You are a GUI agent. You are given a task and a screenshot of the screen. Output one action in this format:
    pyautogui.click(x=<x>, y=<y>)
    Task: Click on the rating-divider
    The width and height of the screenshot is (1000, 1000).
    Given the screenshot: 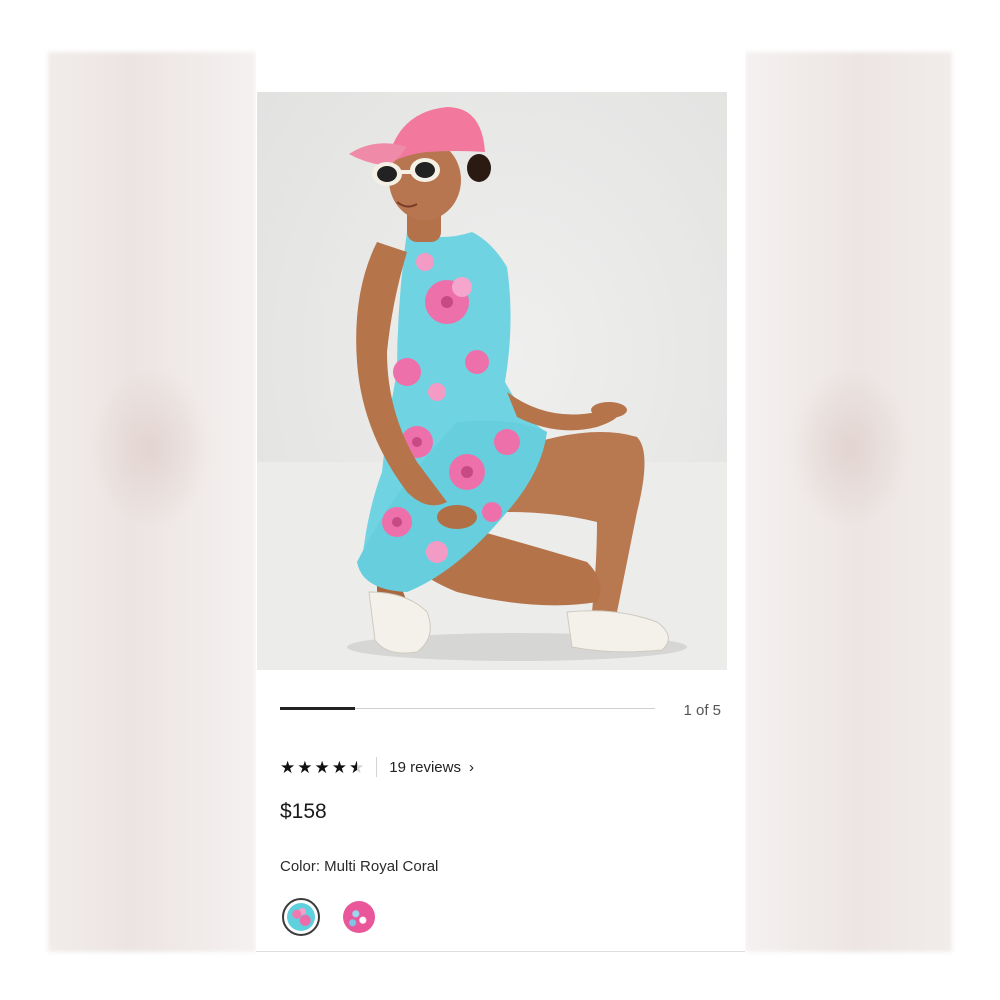 What is the action you would take?
    pyautogui.click(x=377, y=767)
    